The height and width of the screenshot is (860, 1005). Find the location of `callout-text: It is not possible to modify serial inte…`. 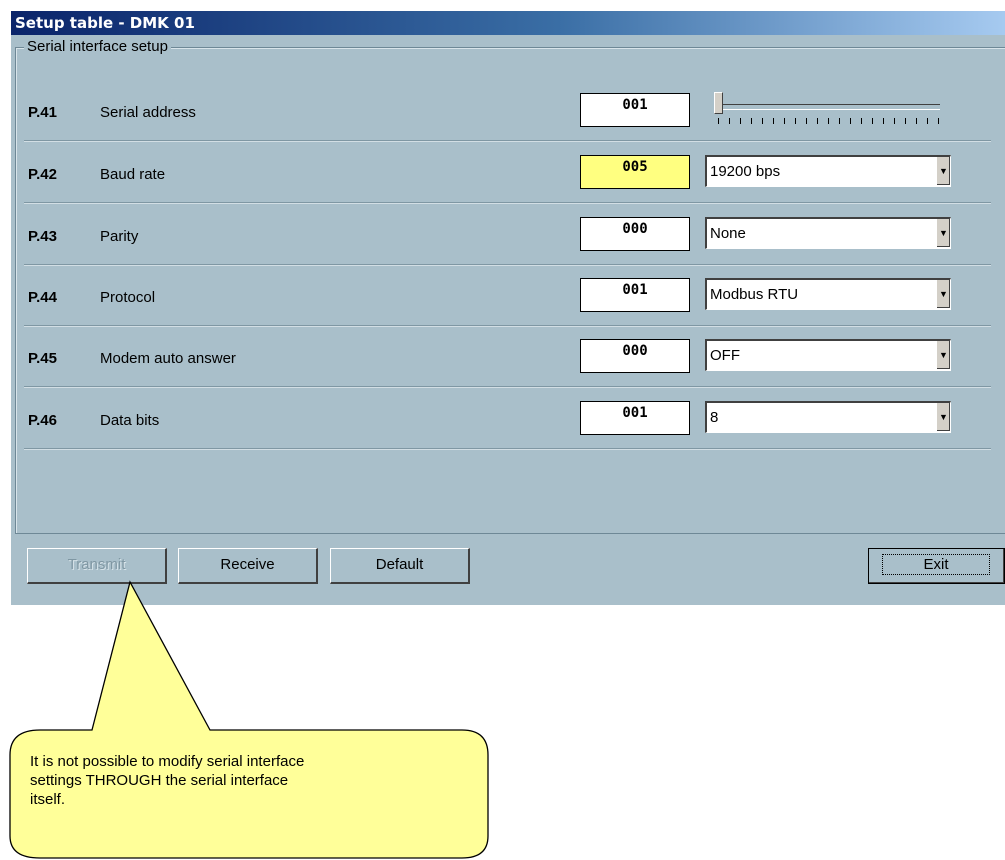

callout-text: It is not possible to modify serial inte… is located at coordinates (250, 780).